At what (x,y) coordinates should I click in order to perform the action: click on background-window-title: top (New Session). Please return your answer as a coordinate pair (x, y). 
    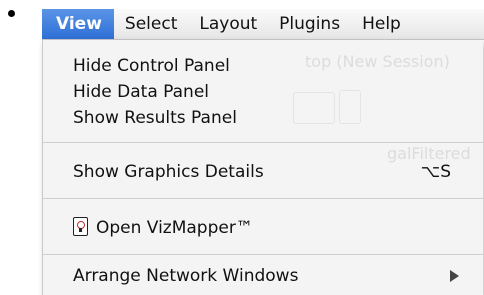
    Looking at the image, I should click on (377, 61).